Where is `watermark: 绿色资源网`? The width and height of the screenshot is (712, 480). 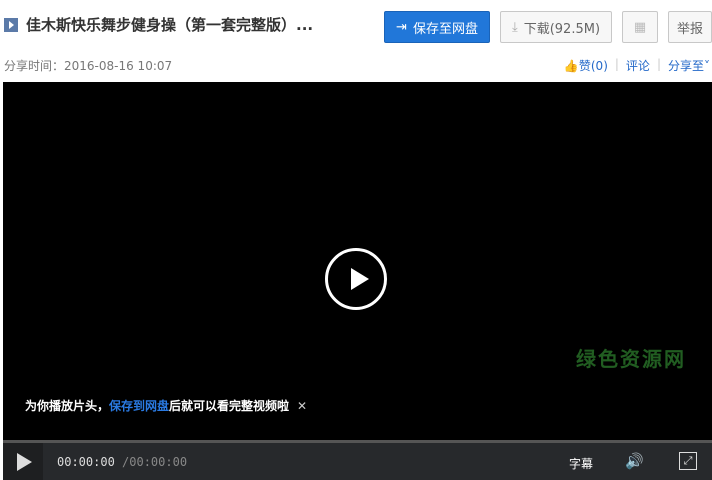 watermark: 绿色资源网 is located at coordinates (631, 359).